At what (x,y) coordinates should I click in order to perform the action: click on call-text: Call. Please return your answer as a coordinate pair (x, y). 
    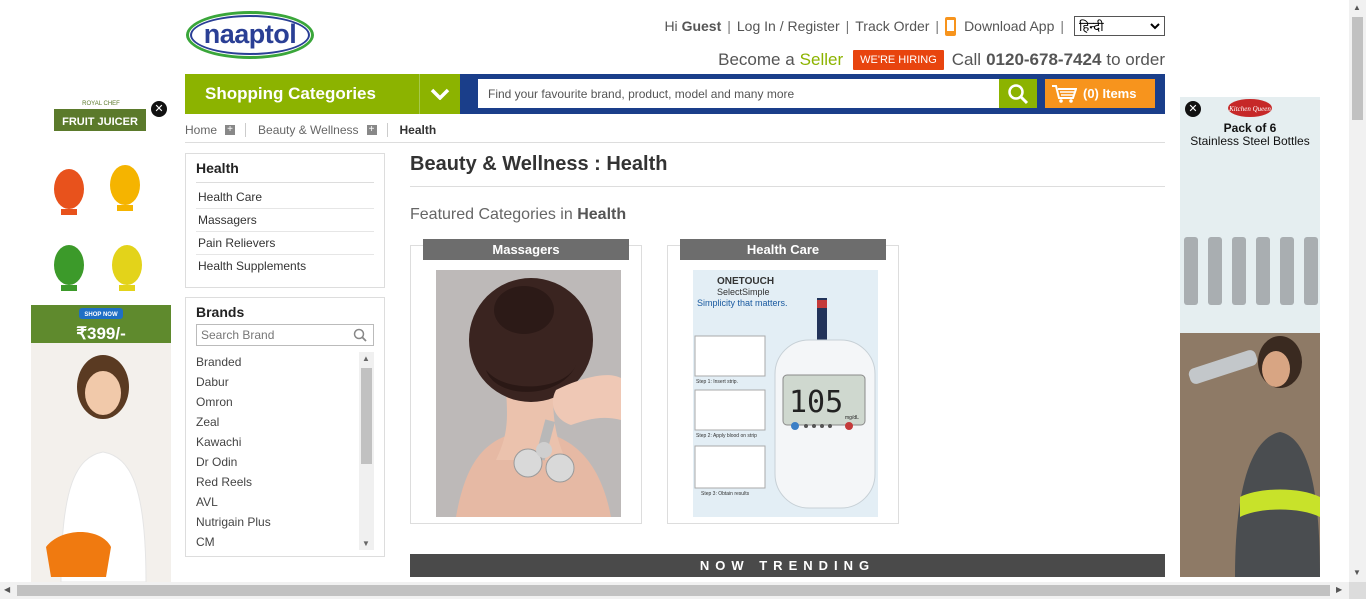
    Looking at the image, I should click on (966, 59).